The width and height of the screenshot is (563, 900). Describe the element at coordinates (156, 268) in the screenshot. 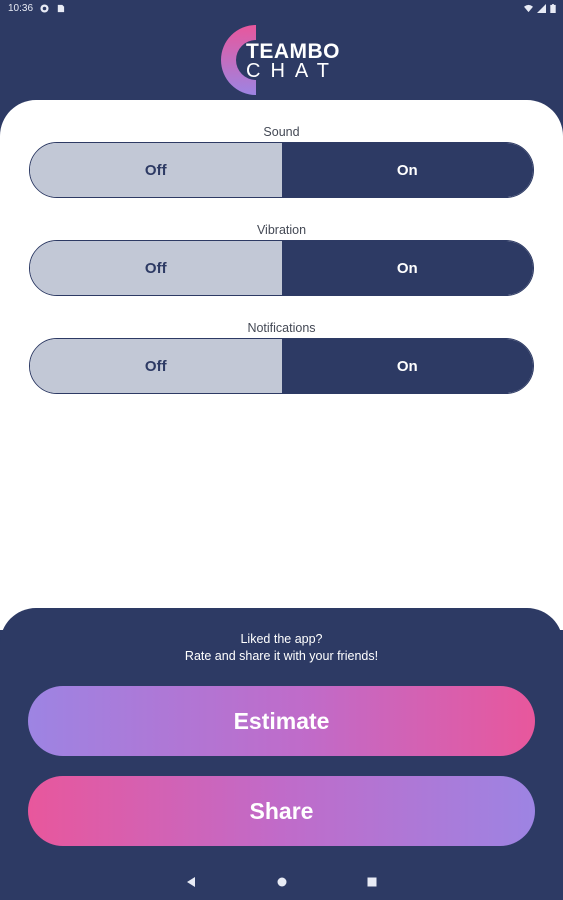

I see `vibration-off-option: Off` at that location.